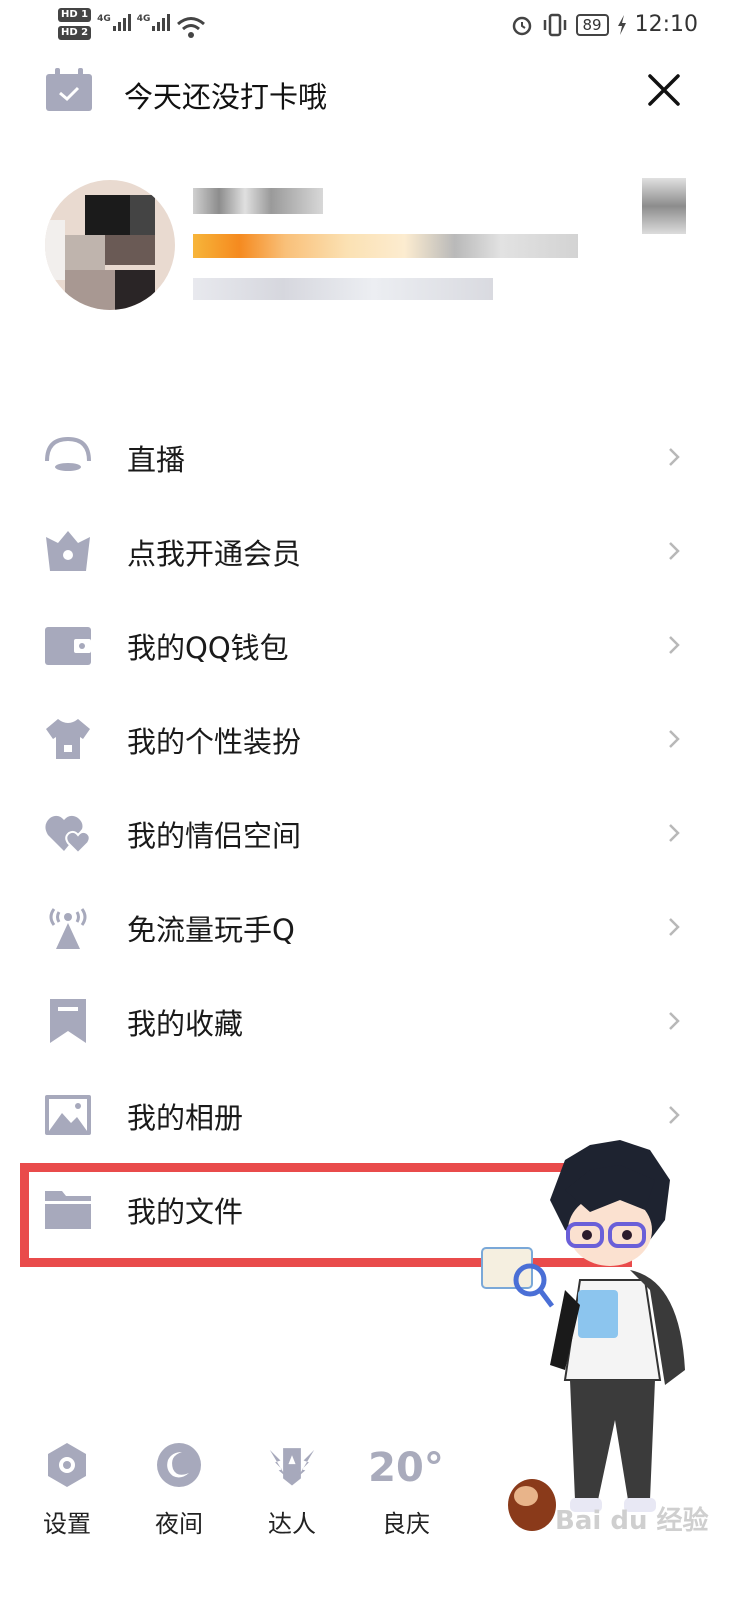 This screenshot has height=1600, width=738. I want to click on checkin-banner: 今天还没打卡哦, so click(369, 92).